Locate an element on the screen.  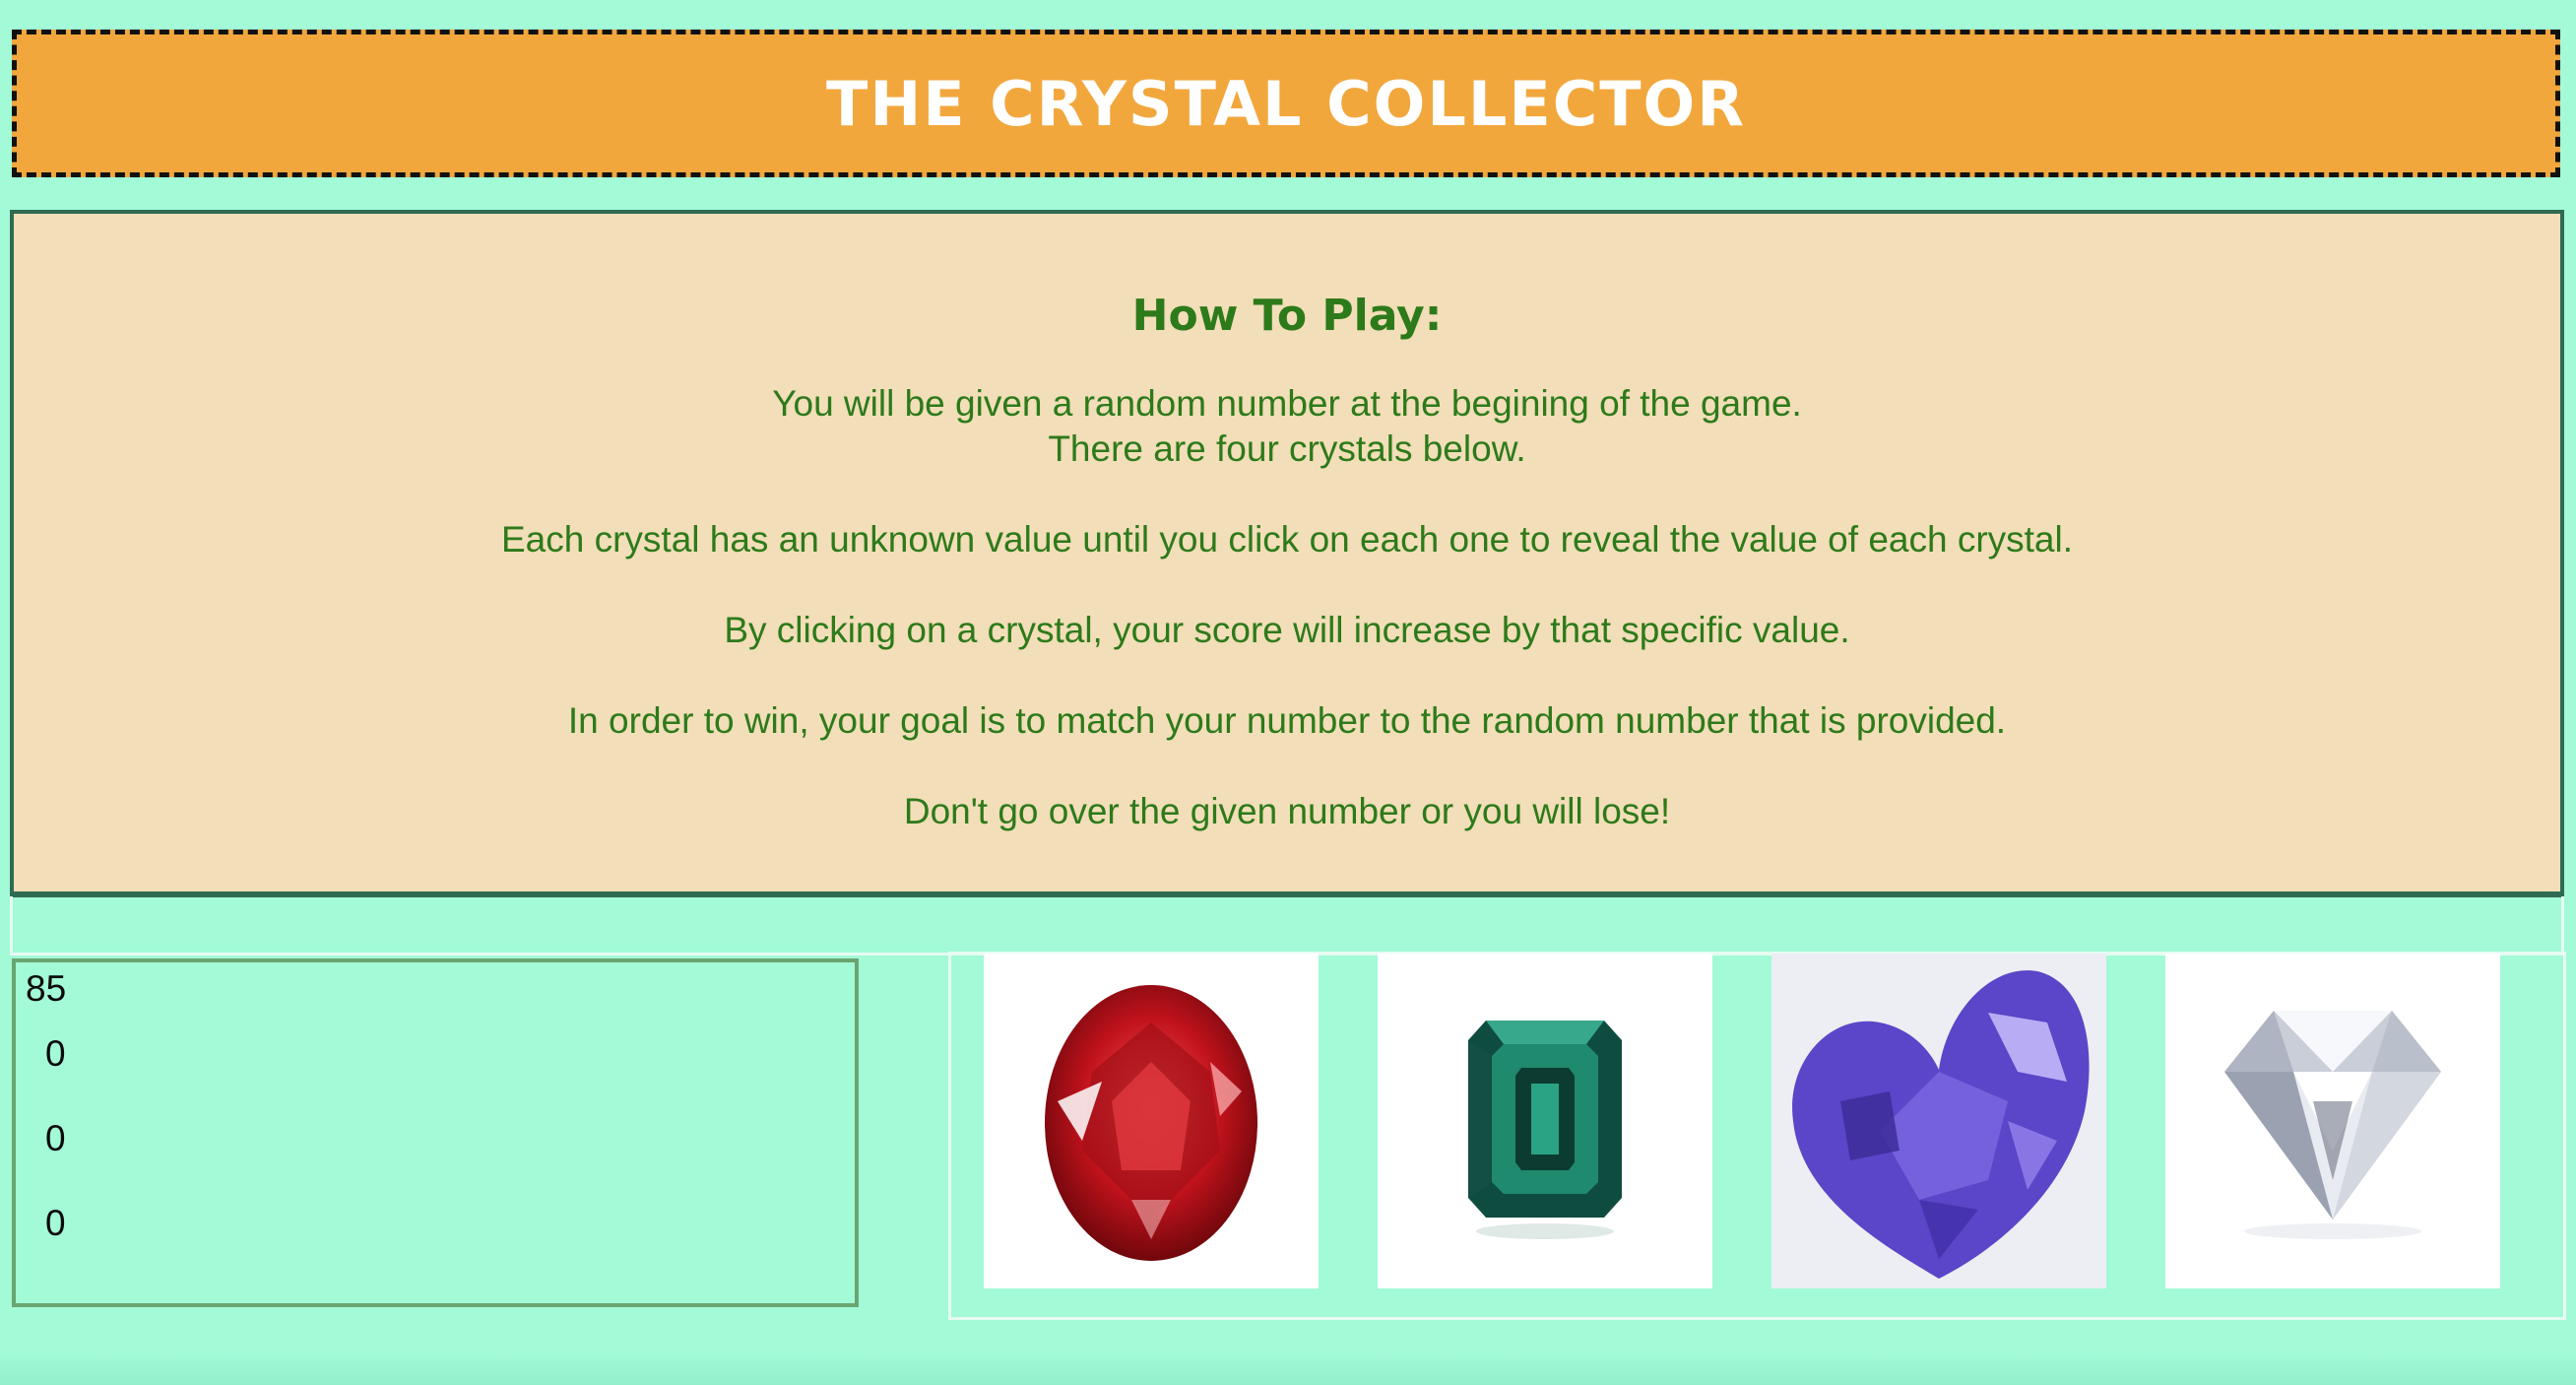
amethyst-icon is located at coordinates (1938, 1121).